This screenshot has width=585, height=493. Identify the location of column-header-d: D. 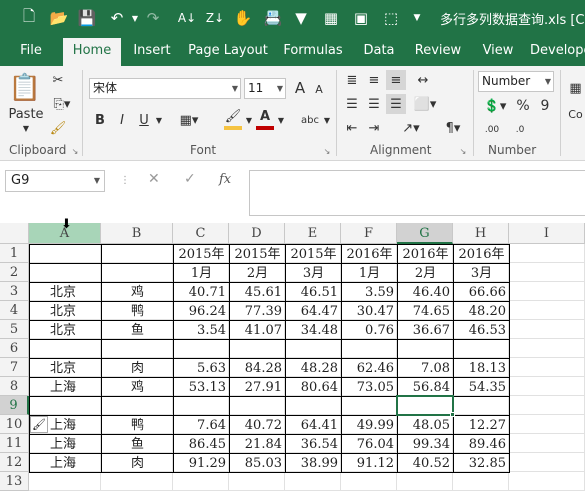
(257, 233).